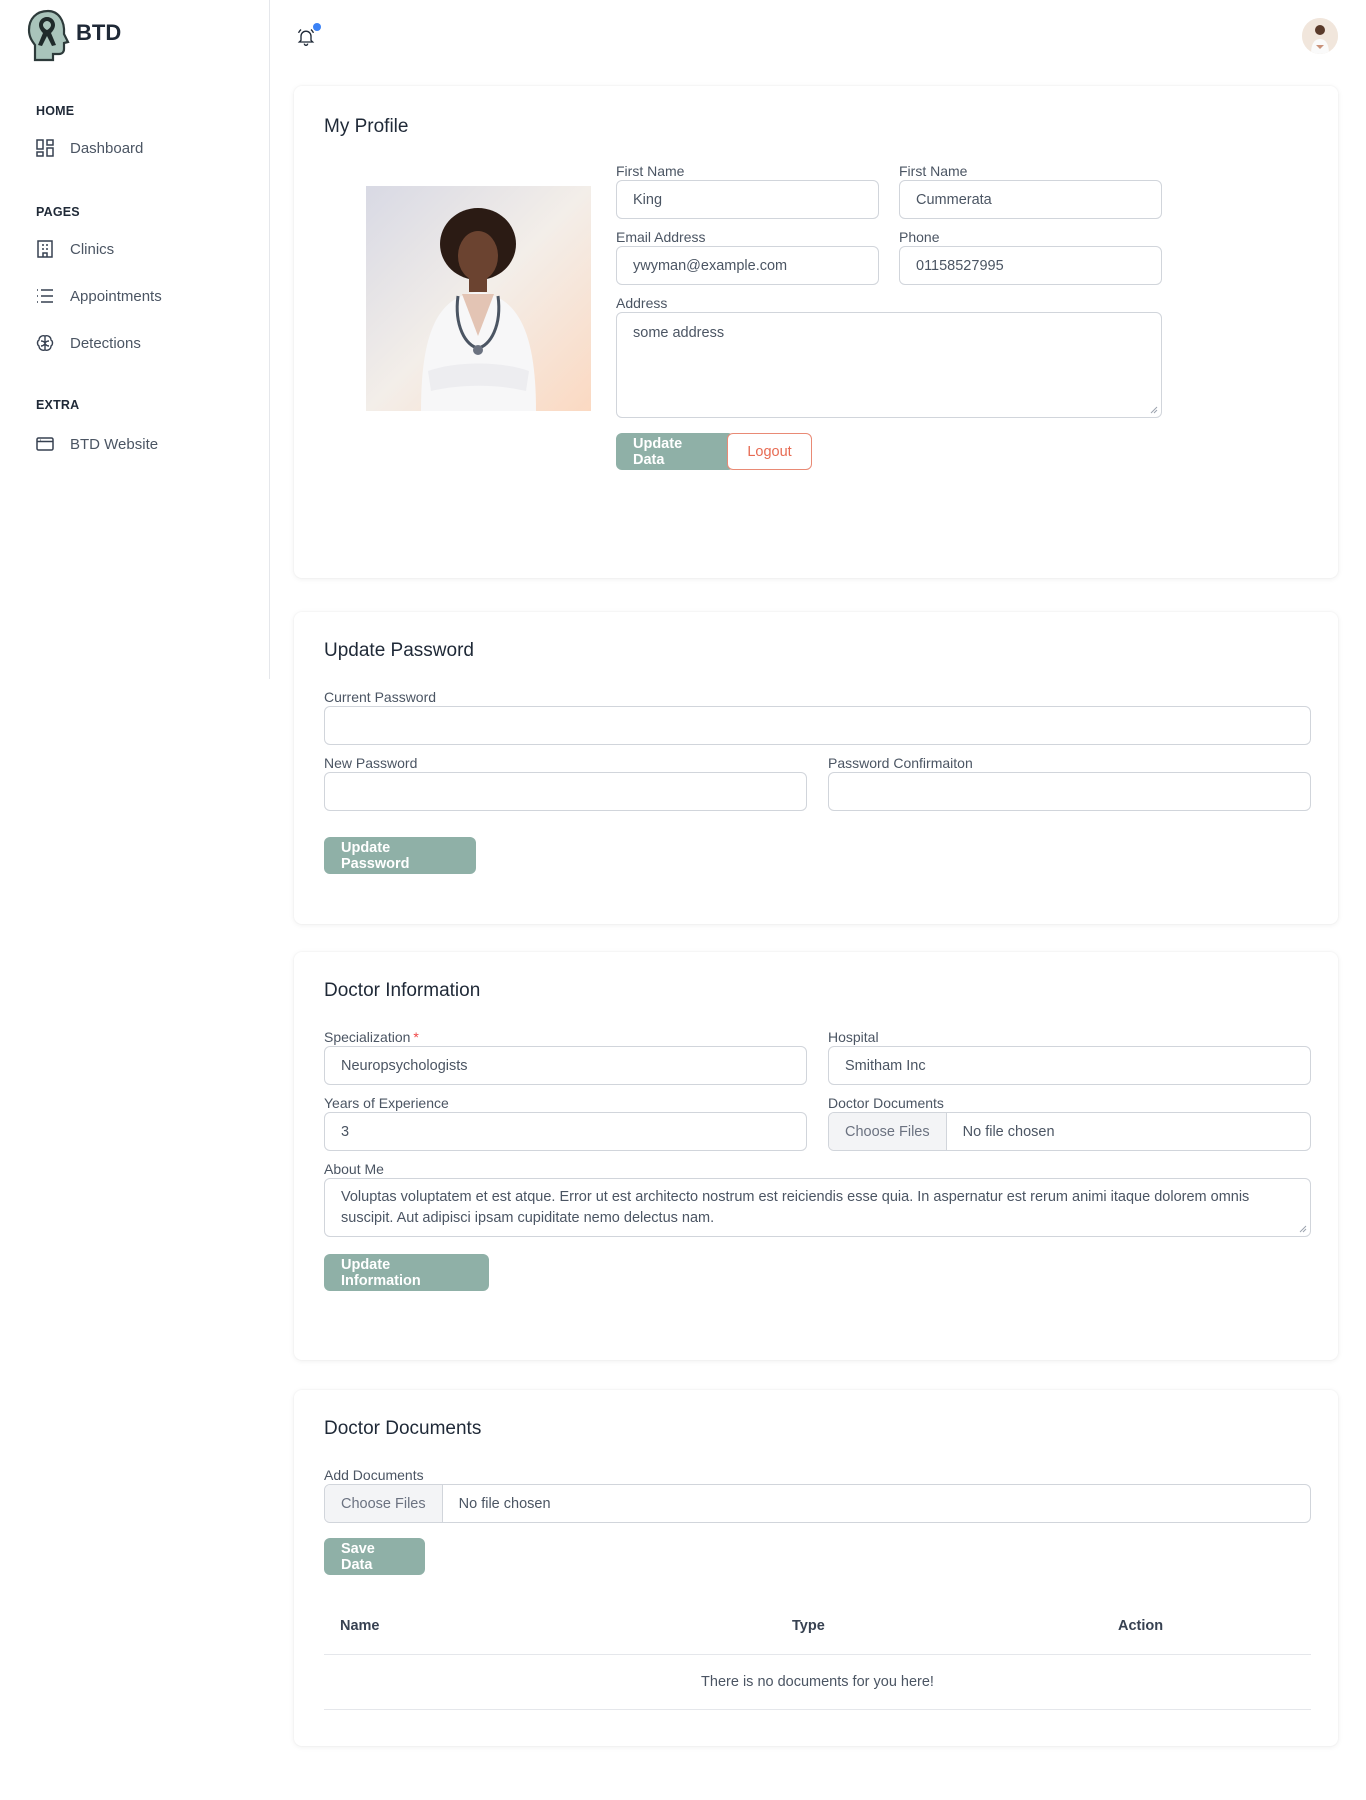  I want to click on sidebar-item-detections: Detections, so click(88, 343).